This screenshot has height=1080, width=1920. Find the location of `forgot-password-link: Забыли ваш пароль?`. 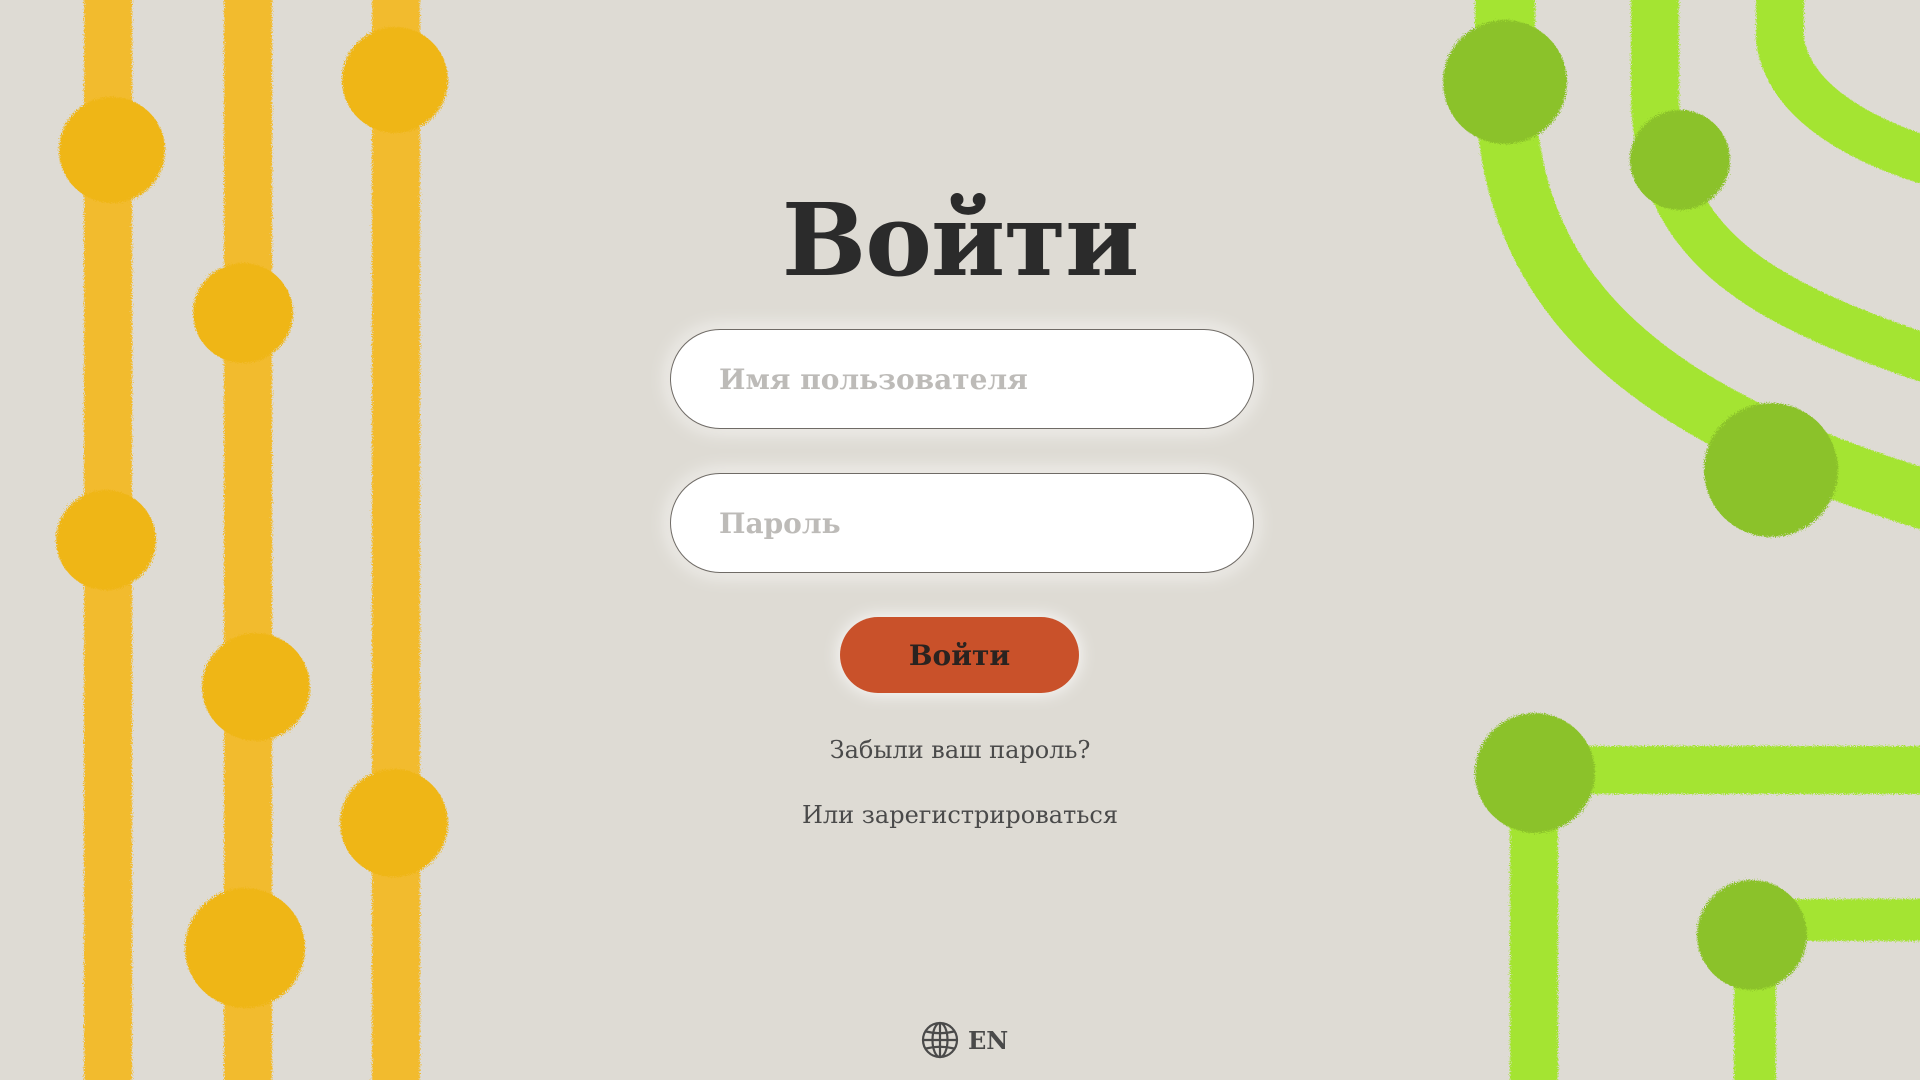

forgot-password-link: Забыли ваш пароль? is located at coordinates (960, 750).